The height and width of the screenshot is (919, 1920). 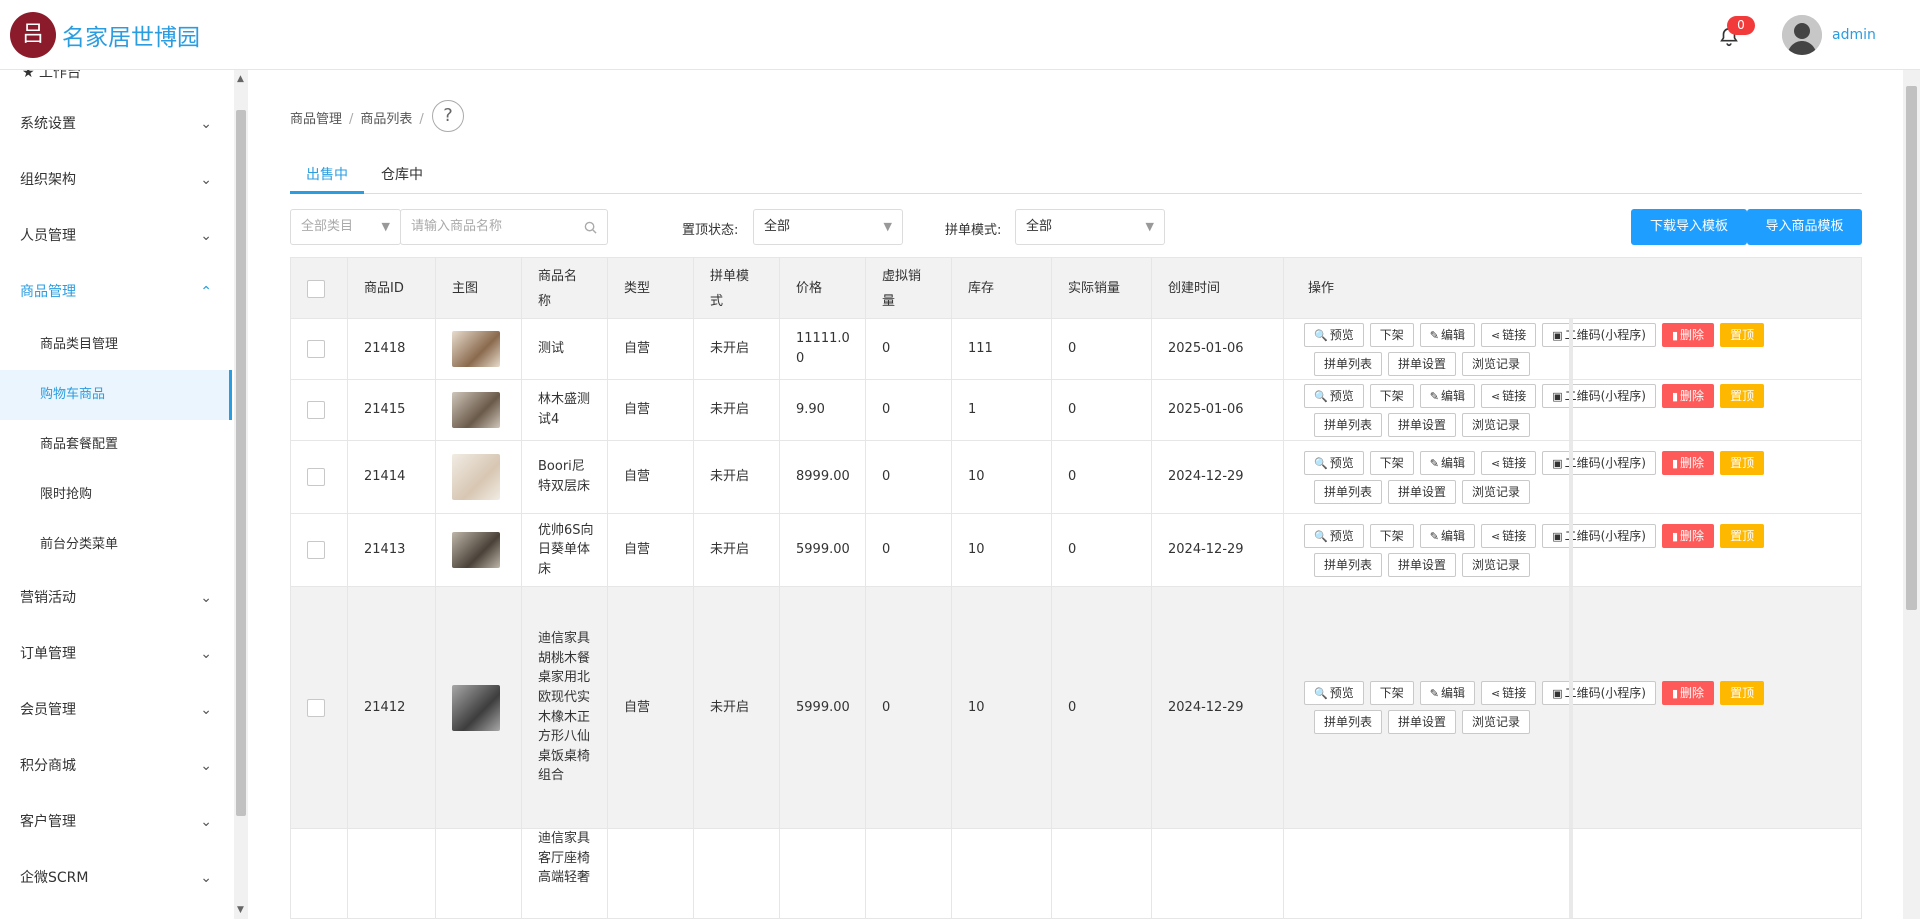 What do you see at coordinates (240, 910) in the screenshot?
I see `scroll-down-arrow-icon: ▼` at bounding box center [240, 910].